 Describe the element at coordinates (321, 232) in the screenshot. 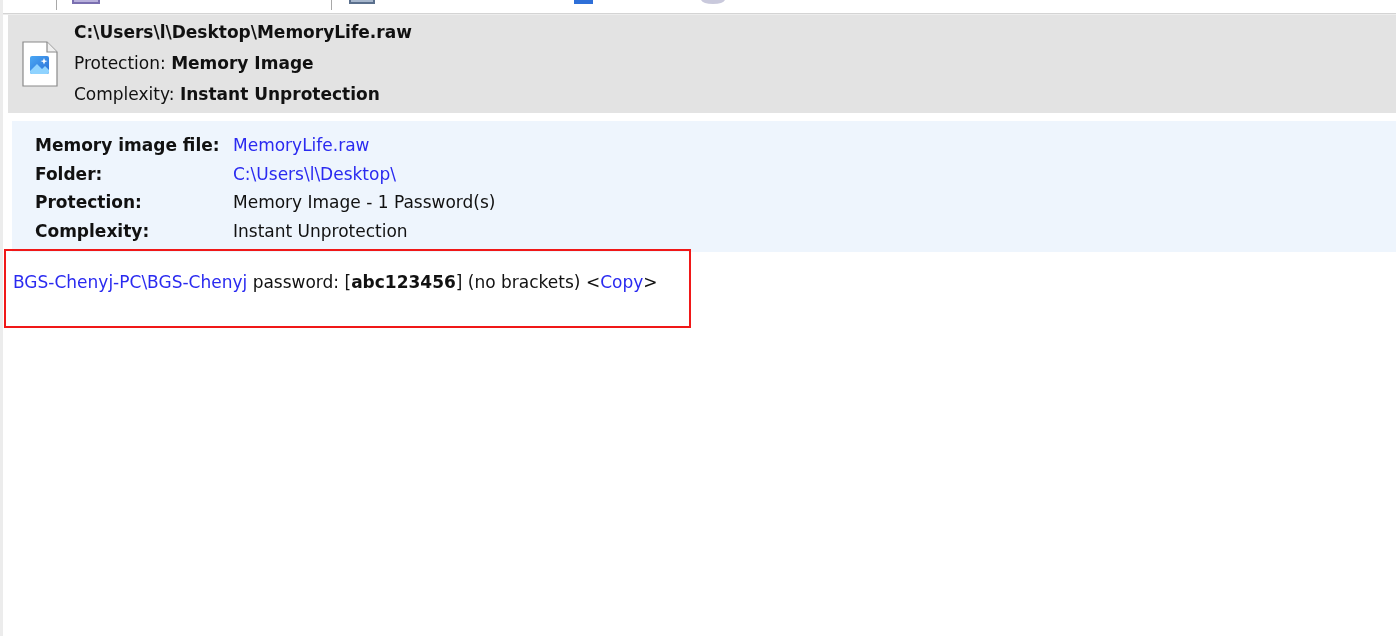

I see `detail-value: Instant Unprotection` at that location.